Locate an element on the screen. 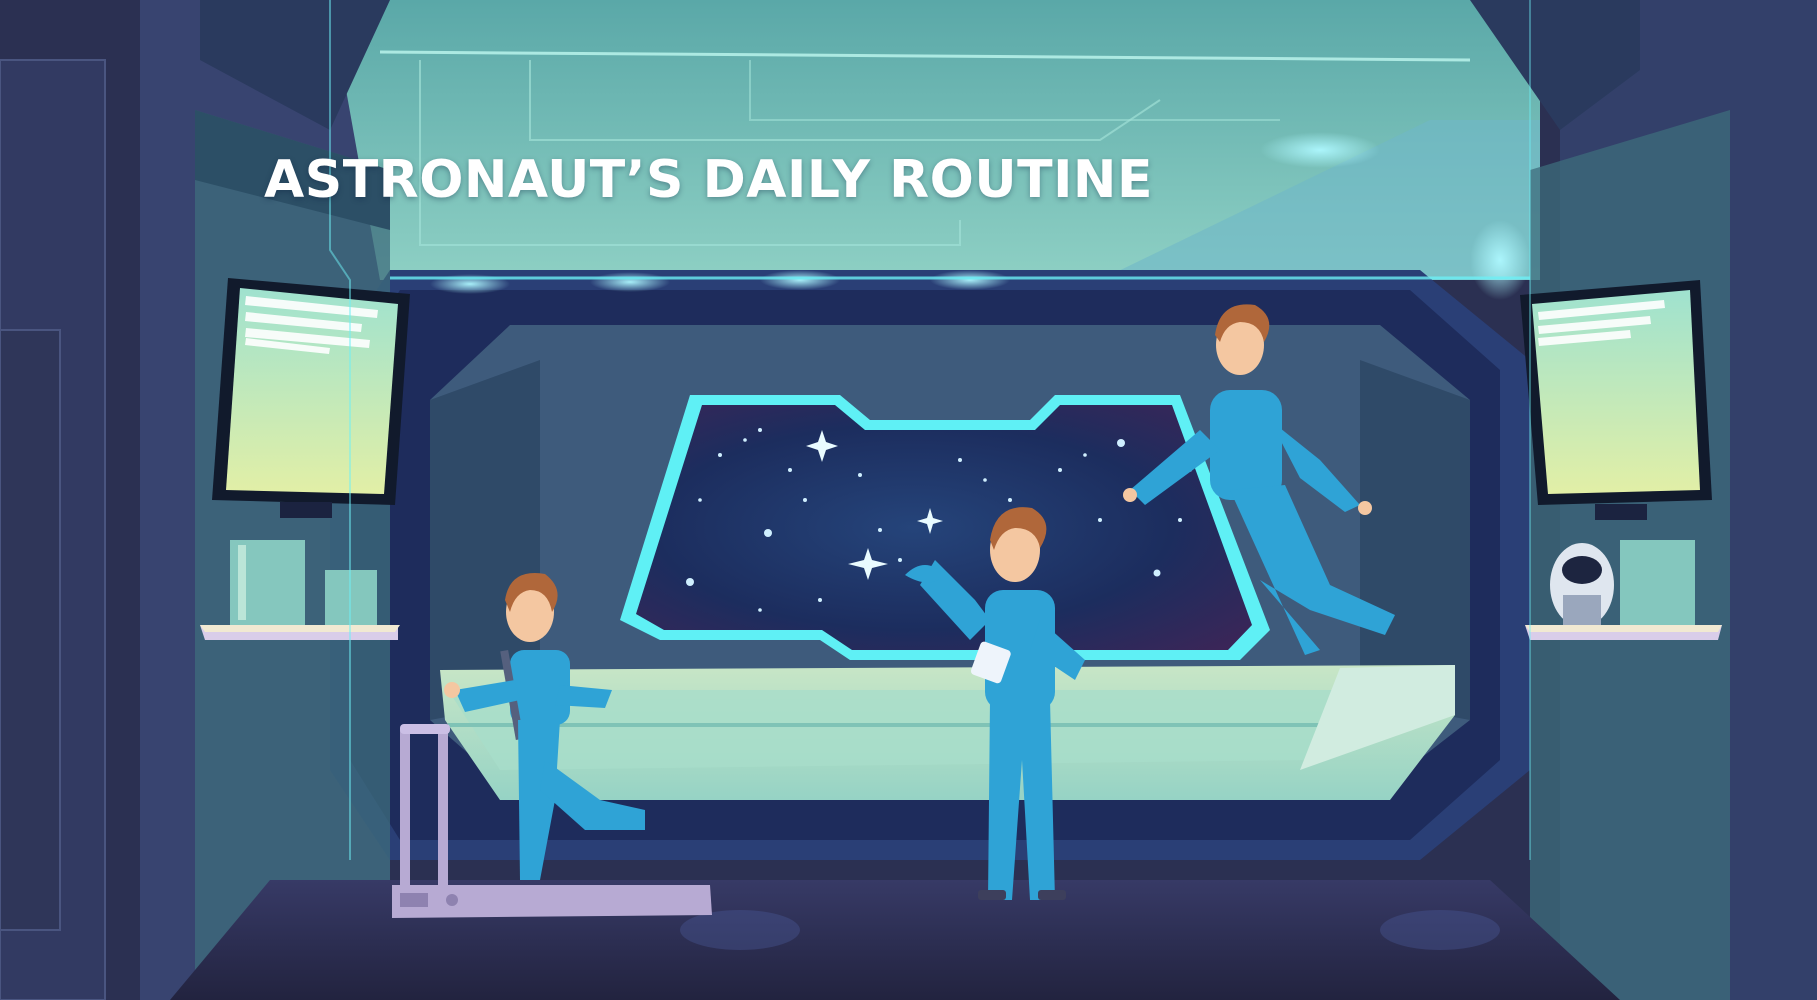 The image size is (1817, 1000). monitor-left-icon is located at coordinates (311, 398).